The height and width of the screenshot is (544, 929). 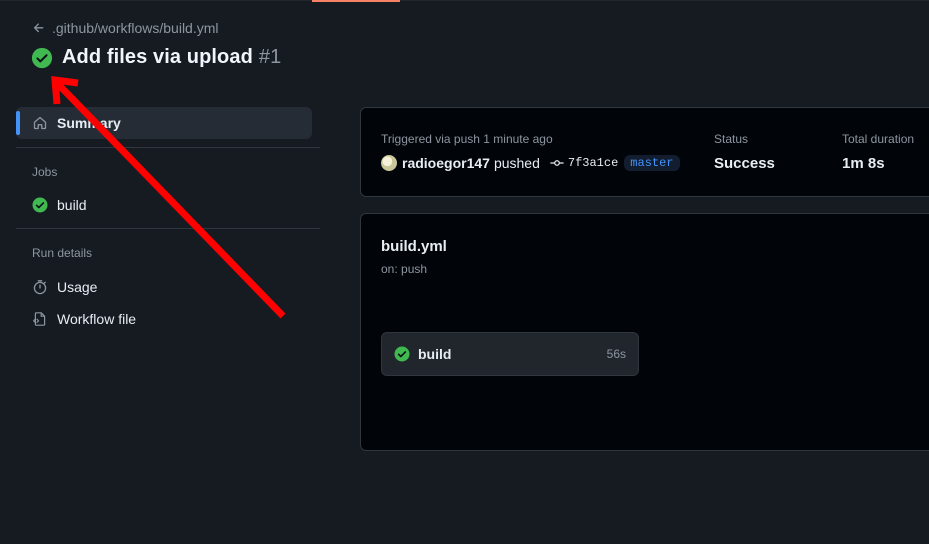 I want to click on active-indicator, so click(x=18, y=123).